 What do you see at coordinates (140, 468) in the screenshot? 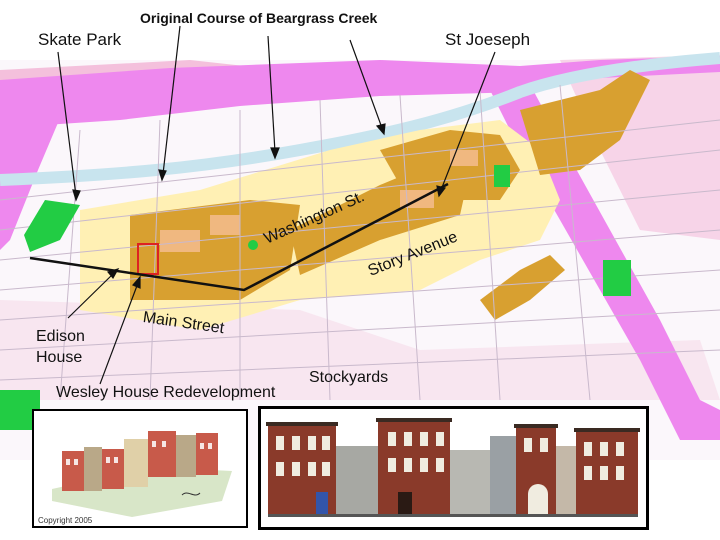
I see `inset-rendering: Copyright 2005` at bounding box center [140, 468].